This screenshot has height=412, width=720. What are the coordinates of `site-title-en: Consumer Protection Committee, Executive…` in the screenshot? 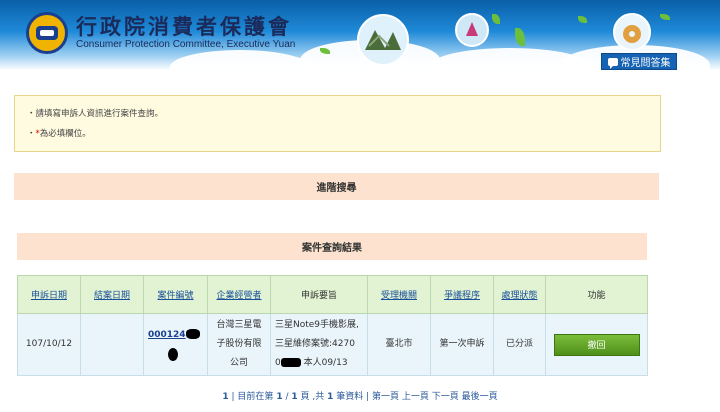 It's located at (186, 44).